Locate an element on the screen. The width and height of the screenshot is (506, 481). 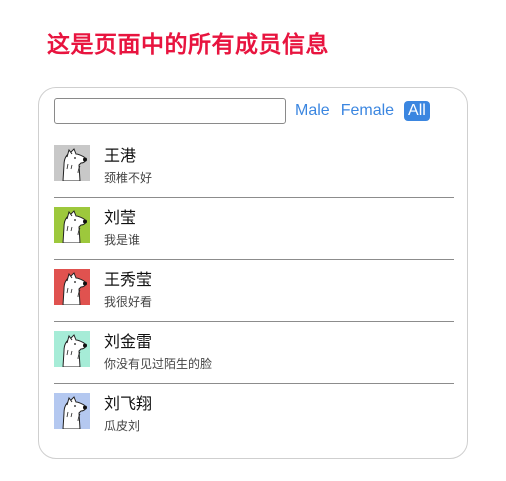
list-item: 王秀莹 我很好看 is located at coordinates (254, 291).